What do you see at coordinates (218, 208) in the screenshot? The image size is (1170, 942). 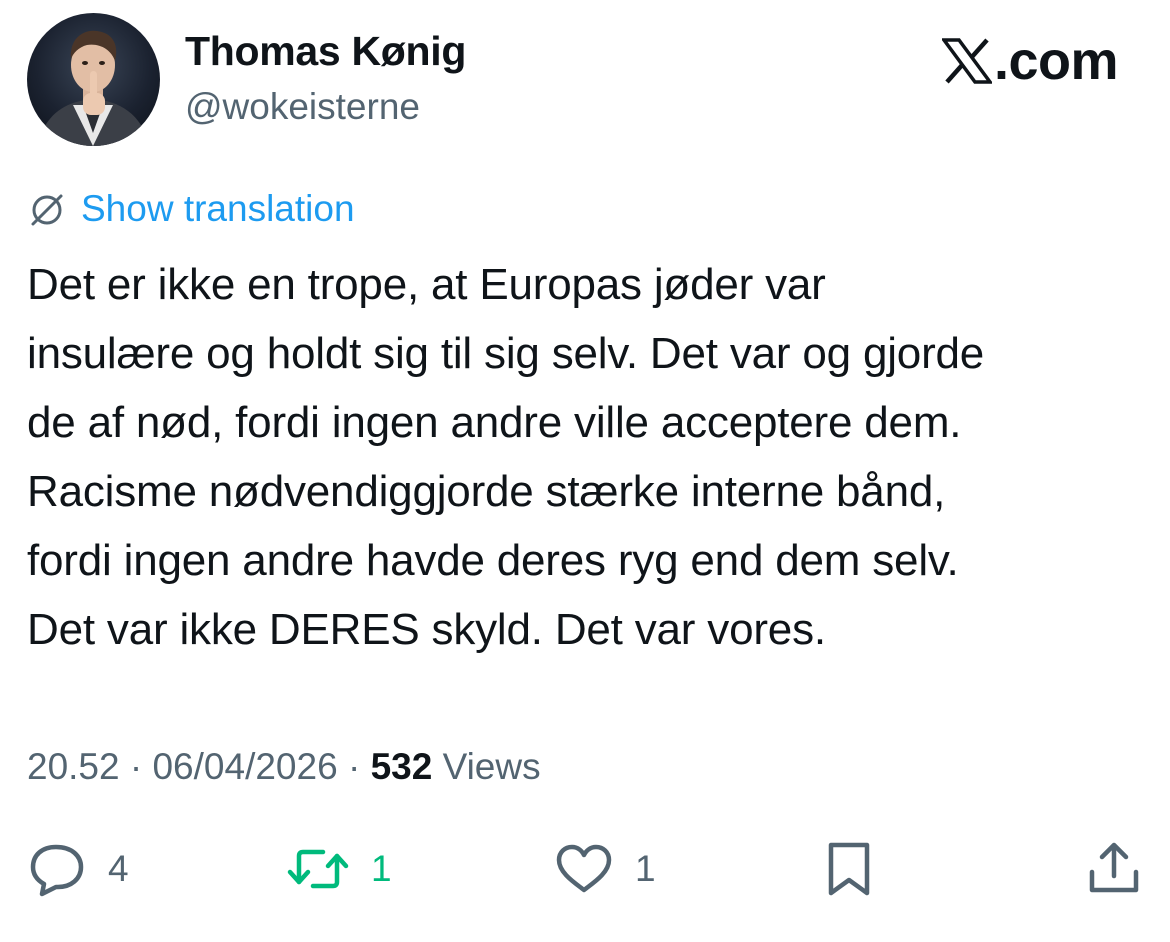 I see `show-translation-label: Show translation` at bounding box center [218, 208].